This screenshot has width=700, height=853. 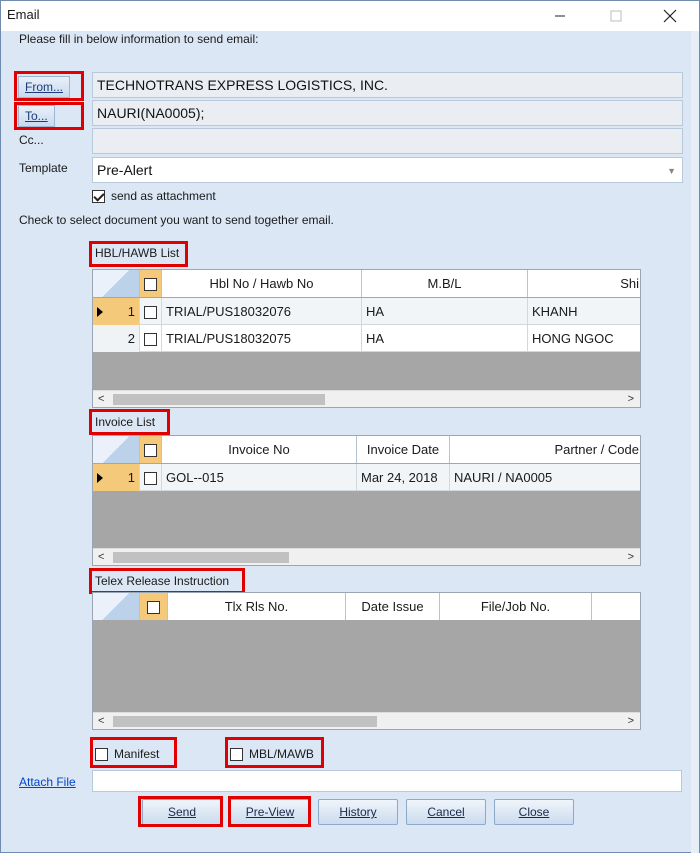 What do you see at coordinates (162, 581) in the screenshot?
I see `telex-list-title: Telex Release Instruction` at bounding box center [162, 581].